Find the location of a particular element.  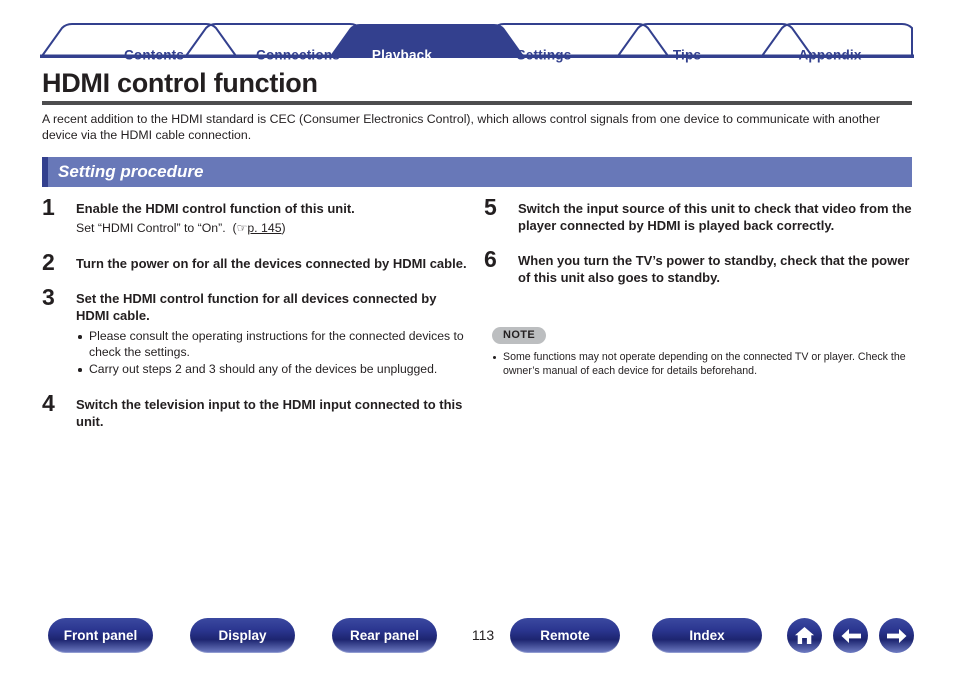

section-heading-bar: Setting procedure is located at coordinates (477, 172).